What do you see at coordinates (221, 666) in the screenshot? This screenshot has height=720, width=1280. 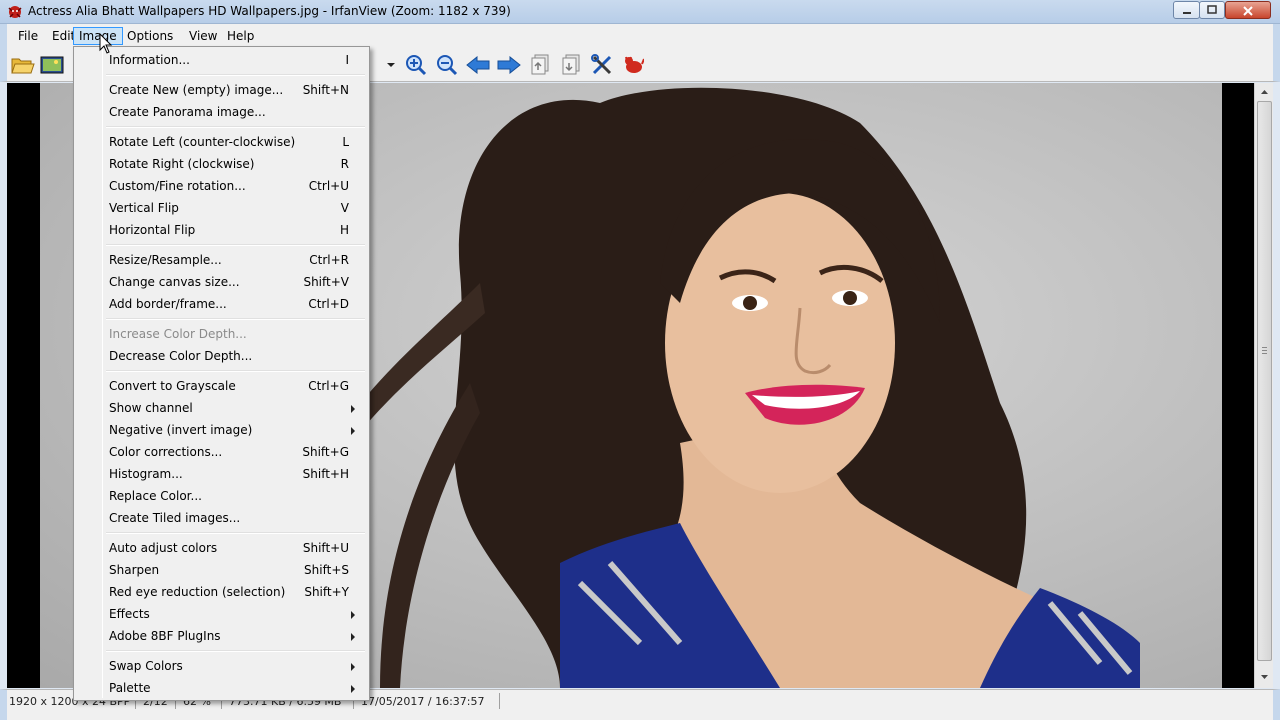 I see `menu-item-swap-colors: Swap Colors` at bounding box center [221, 666].